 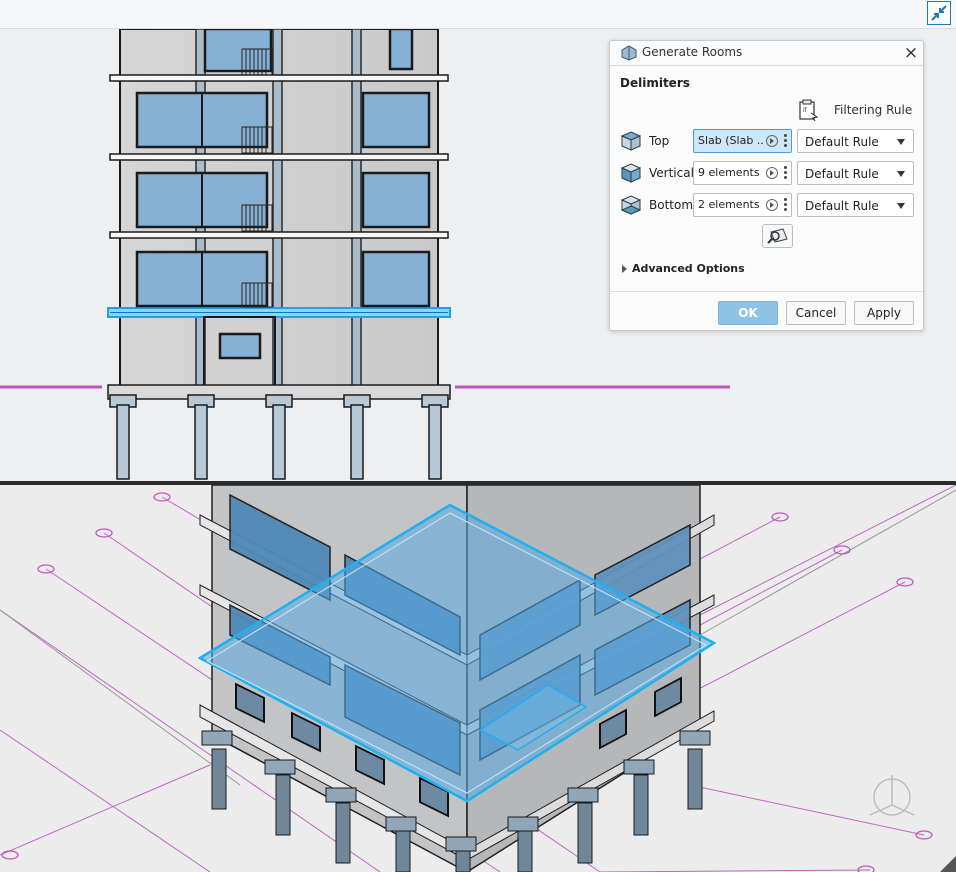 I want to click on bottom-rule-dropdown: Default Rule, so click(x=855, y=205).